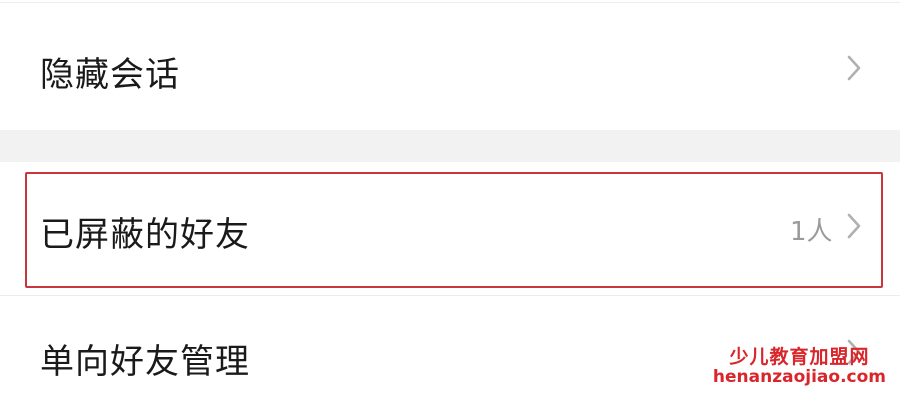 The image size is (900, 400). Describe the element at coordinates (854, 68) in the screenshot. I see `chevron-right-icon` at that location.